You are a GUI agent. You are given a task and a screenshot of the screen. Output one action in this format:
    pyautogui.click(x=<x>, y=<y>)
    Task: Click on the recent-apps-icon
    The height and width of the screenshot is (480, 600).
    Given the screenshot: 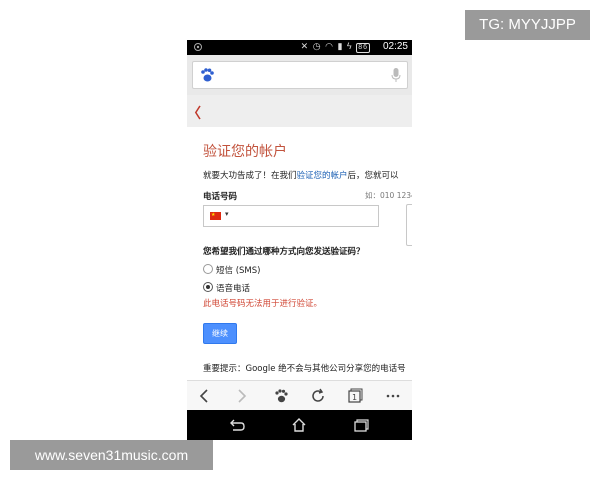 What is the action you would take?
    pyautogui.click(x=361, y=425)
    